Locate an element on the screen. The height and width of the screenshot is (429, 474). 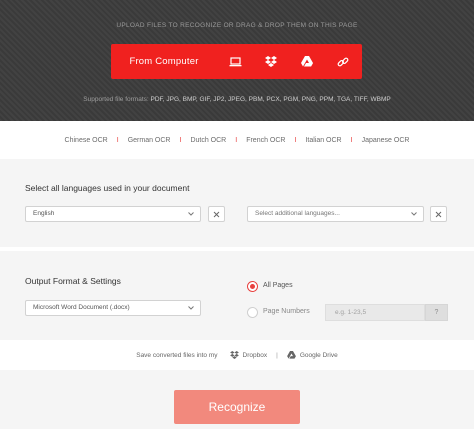
page-numbers-label: Page Numbers is located at coordinates (286, 311).